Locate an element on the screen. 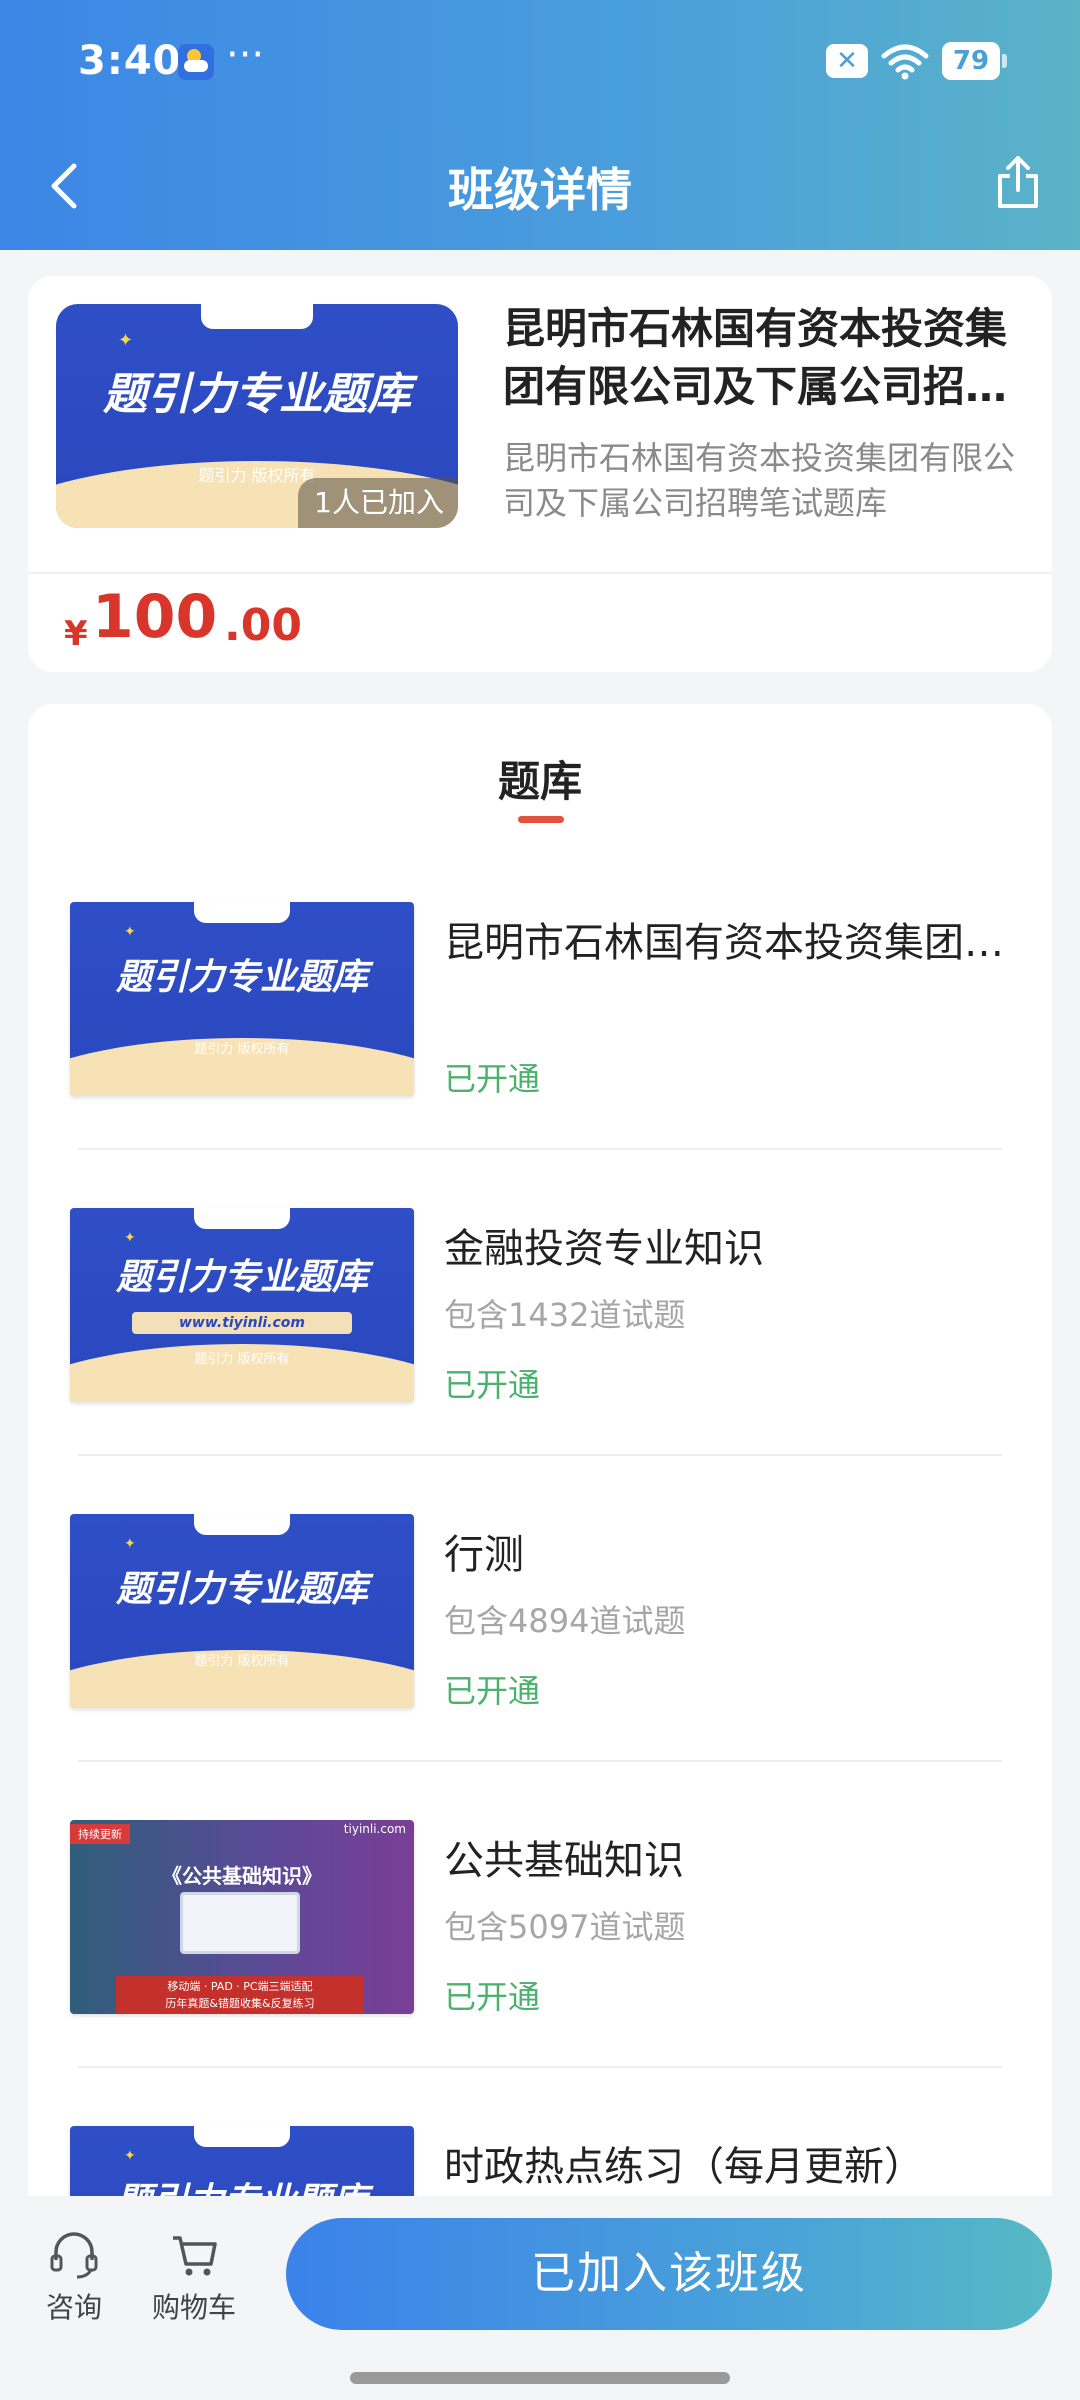 This screenshot has height=2400, width=1080. bank-title: 公共基础知识 is located at coordinates (564, 1861).